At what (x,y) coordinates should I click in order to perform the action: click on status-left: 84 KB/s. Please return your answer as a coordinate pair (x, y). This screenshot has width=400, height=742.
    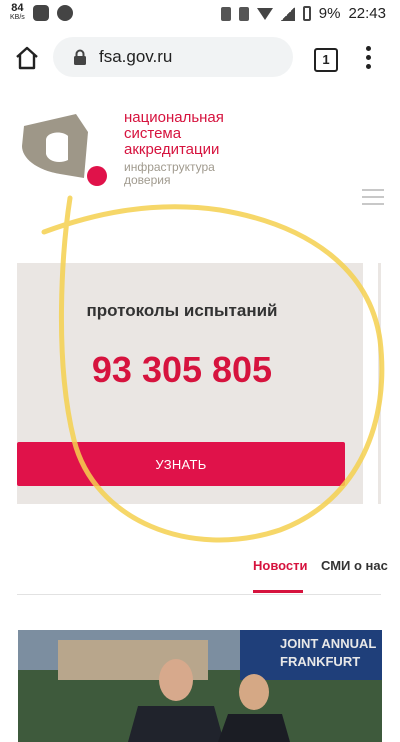
    Looking at the image, I should click on (41, 12).